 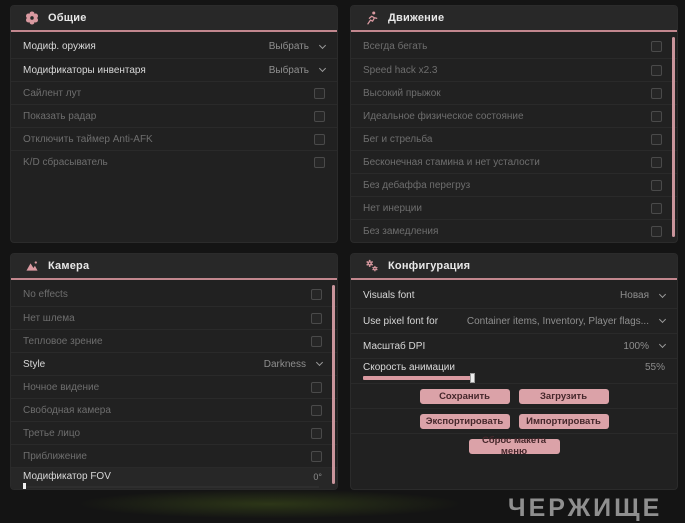 I want to click on row-label: Бег и стрельба, so click(x=398, y=139).